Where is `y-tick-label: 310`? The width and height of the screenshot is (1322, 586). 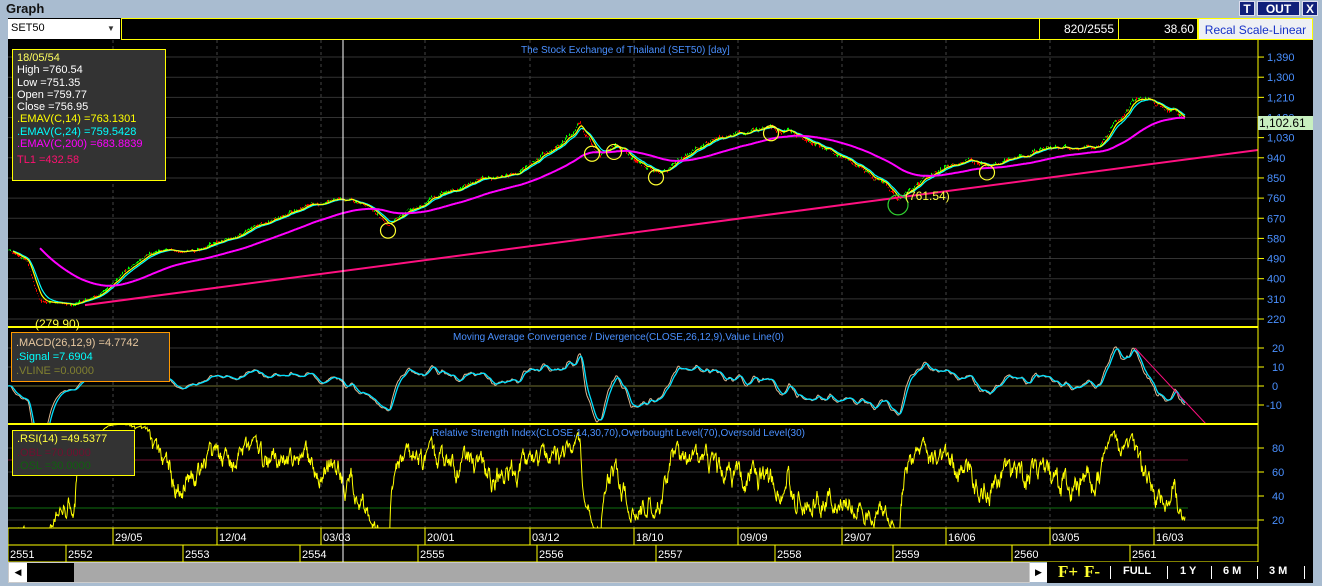 y-tick-label: 310 is located at coordinates (1276, 300).